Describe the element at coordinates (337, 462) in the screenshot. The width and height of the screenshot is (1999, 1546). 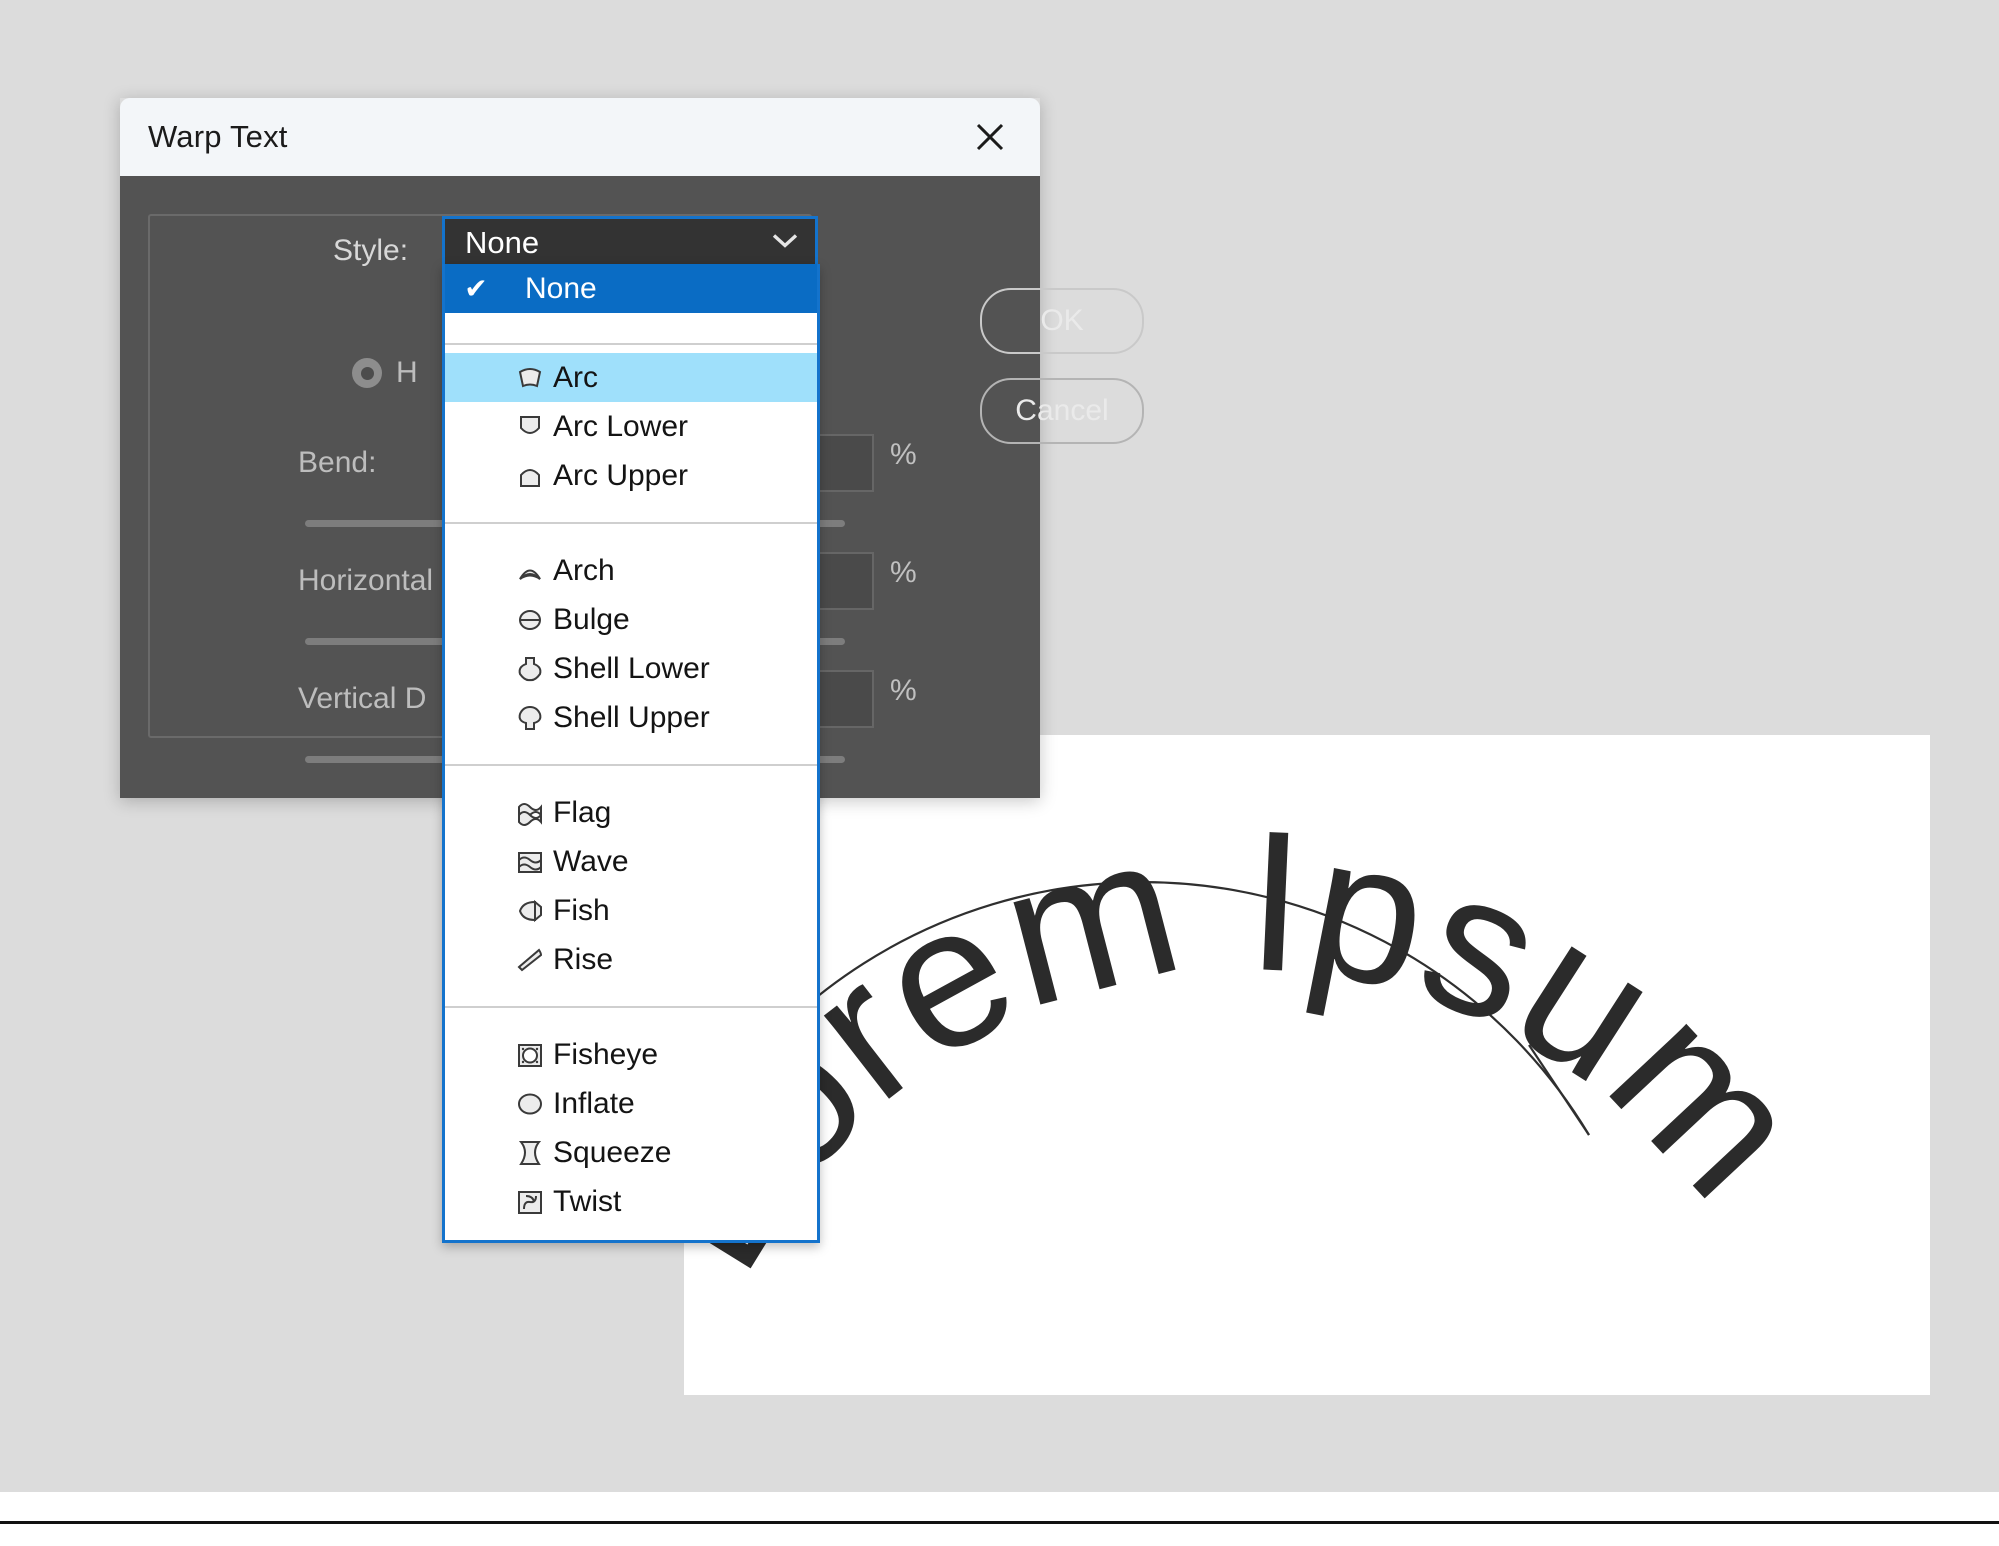
I see `bend-label: Bend:` at that location.